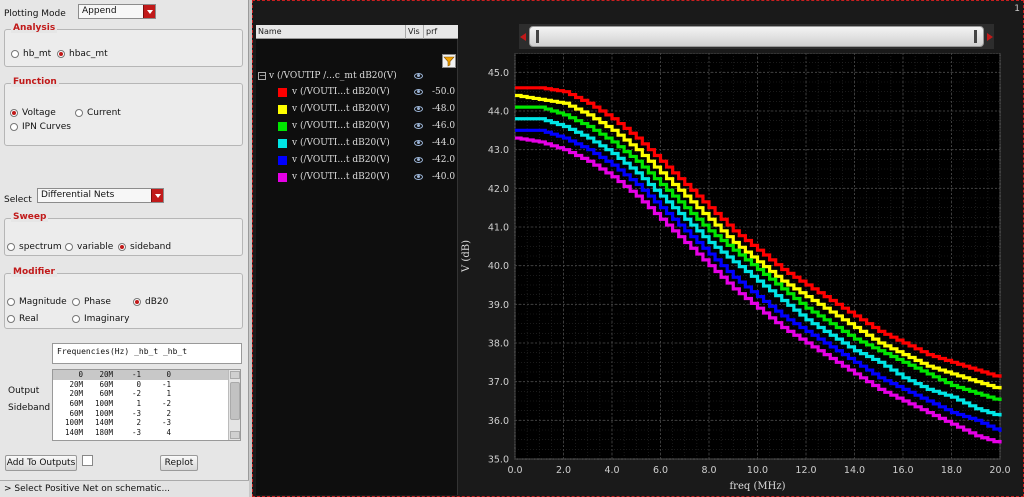  Describe the element at coordinates (340, 76) in the screenshot. I see `trace-group-row: − v (/VOUTIP /...c_mt dB20(V)` at that location.